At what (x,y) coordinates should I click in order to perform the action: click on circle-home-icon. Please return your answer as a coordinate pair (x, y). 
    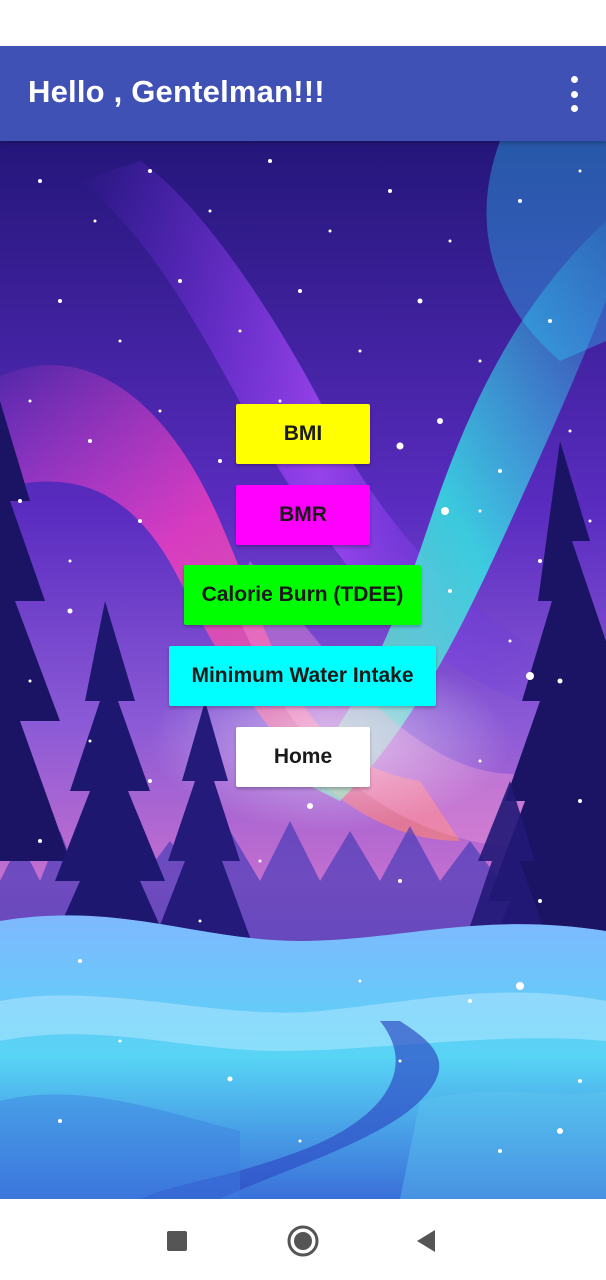
    Looking at the image, I should click on (303, 1241).